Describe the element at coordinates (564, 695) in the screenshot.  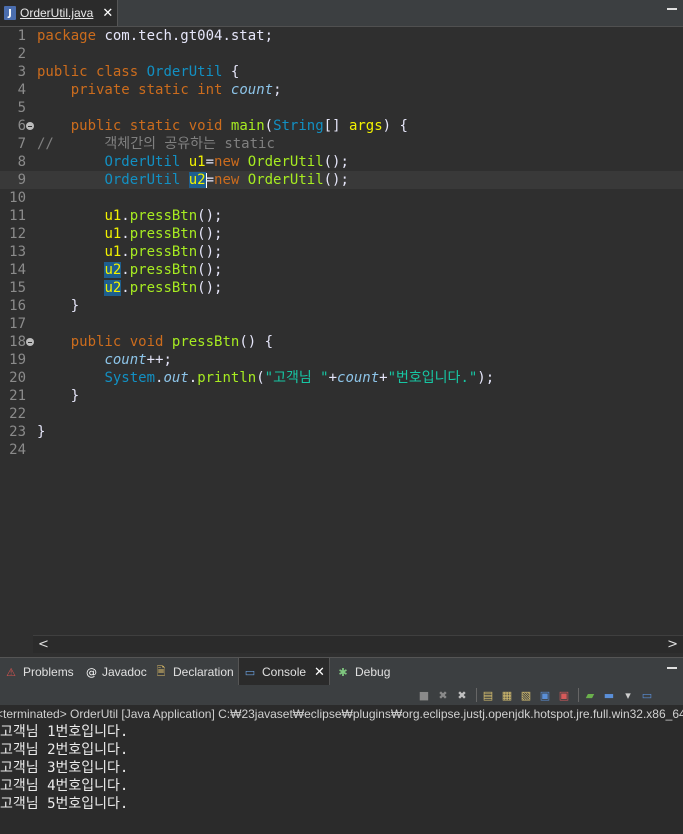
I see `show-on-stderr-icon: ▣` at that location.